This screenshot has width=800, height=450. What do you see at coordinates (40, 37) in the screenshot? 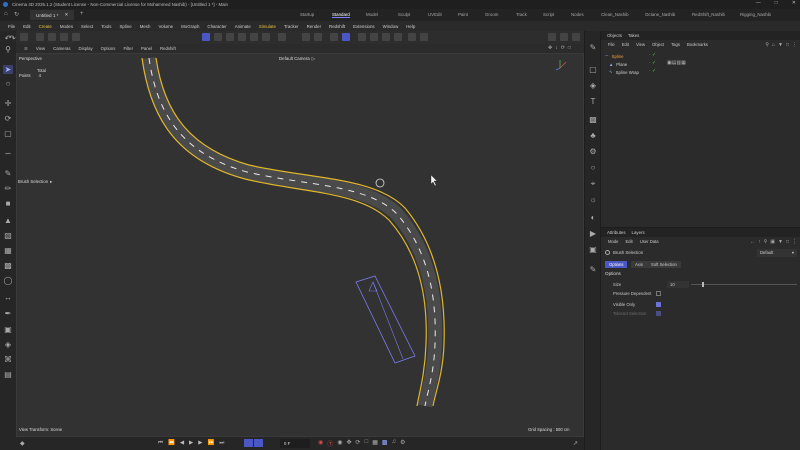
I see `x-axis-icon` at bounding box center [40, 37].